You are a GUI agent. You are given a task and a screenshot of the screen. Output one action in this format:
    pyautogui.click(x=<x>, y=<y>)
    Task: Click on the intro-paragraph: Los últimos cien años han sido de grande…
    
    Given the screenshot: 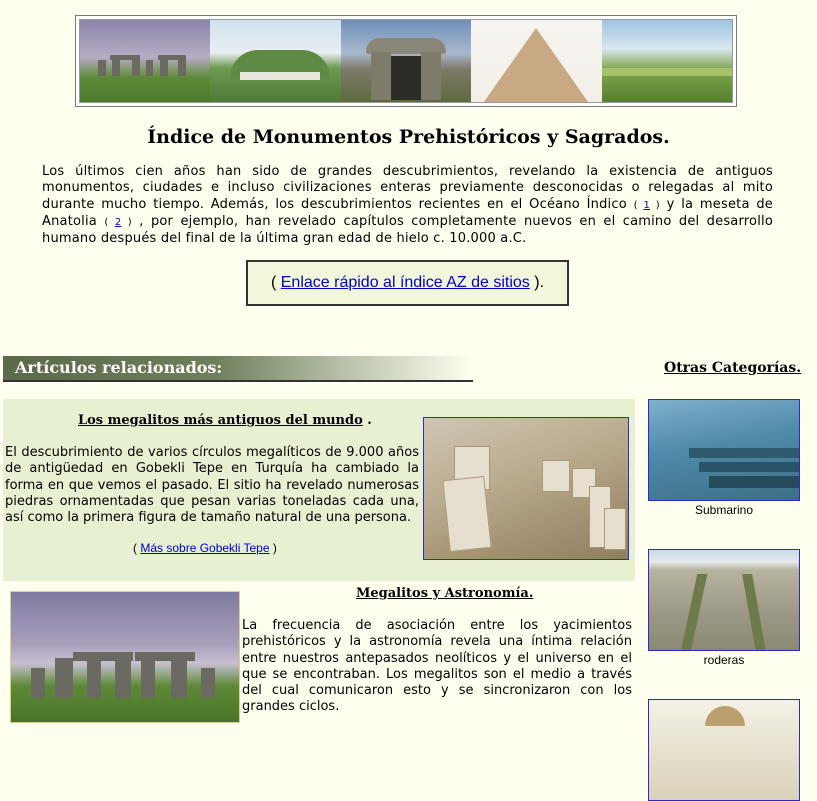 What is the action you would take?
    pyautogui.click(x=407, y=205)
    